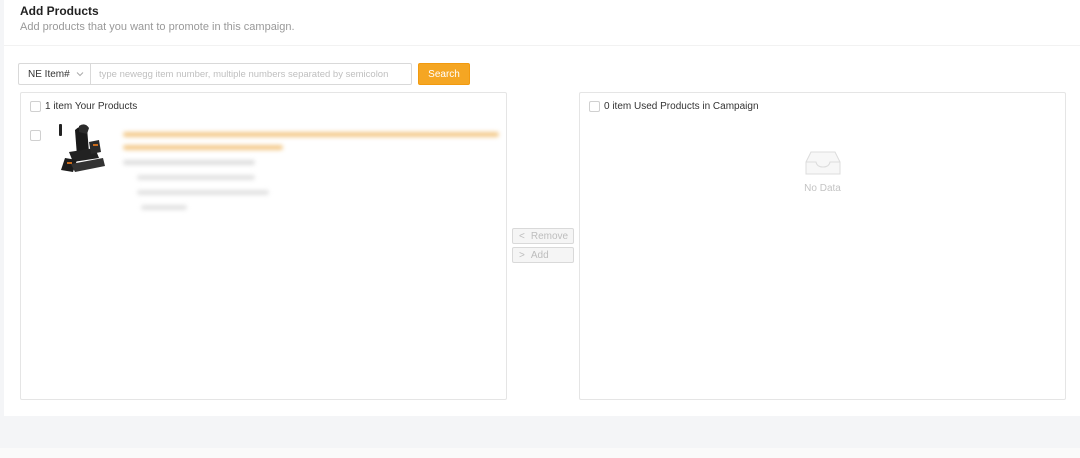 This screenshot has width=1080, height=458. What do you see at coordinates (822, 163) in the screenshot?
I see `inbox-icon` at bounding box center [822, 163].